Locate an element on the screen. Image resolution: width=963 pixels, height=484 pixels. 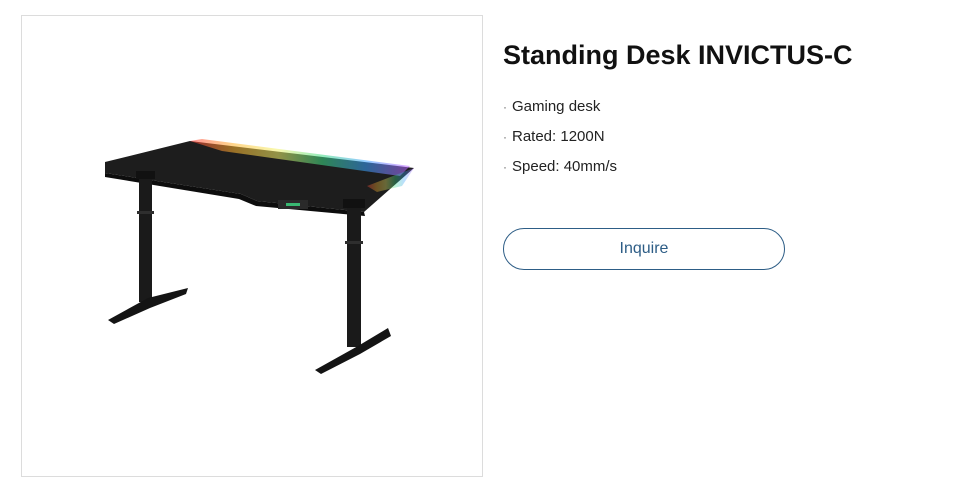
feature-item: · Rated: 1200N is located at coordinates (723, 137).